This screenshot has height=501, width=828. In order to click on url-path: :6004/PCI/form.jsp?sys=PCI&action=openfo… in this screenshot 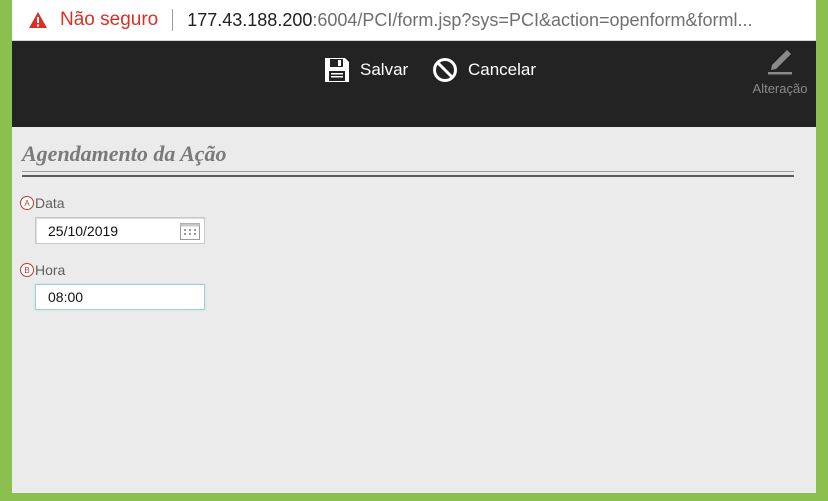, I will do `click(532, 19)`.